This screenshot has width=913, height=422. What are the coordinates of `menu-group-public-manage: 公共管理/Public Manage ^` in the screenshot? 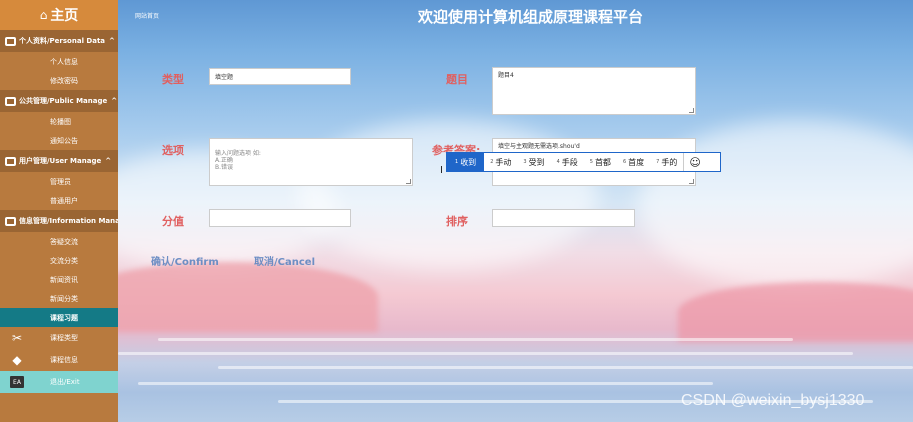 It's located at (59, 101).